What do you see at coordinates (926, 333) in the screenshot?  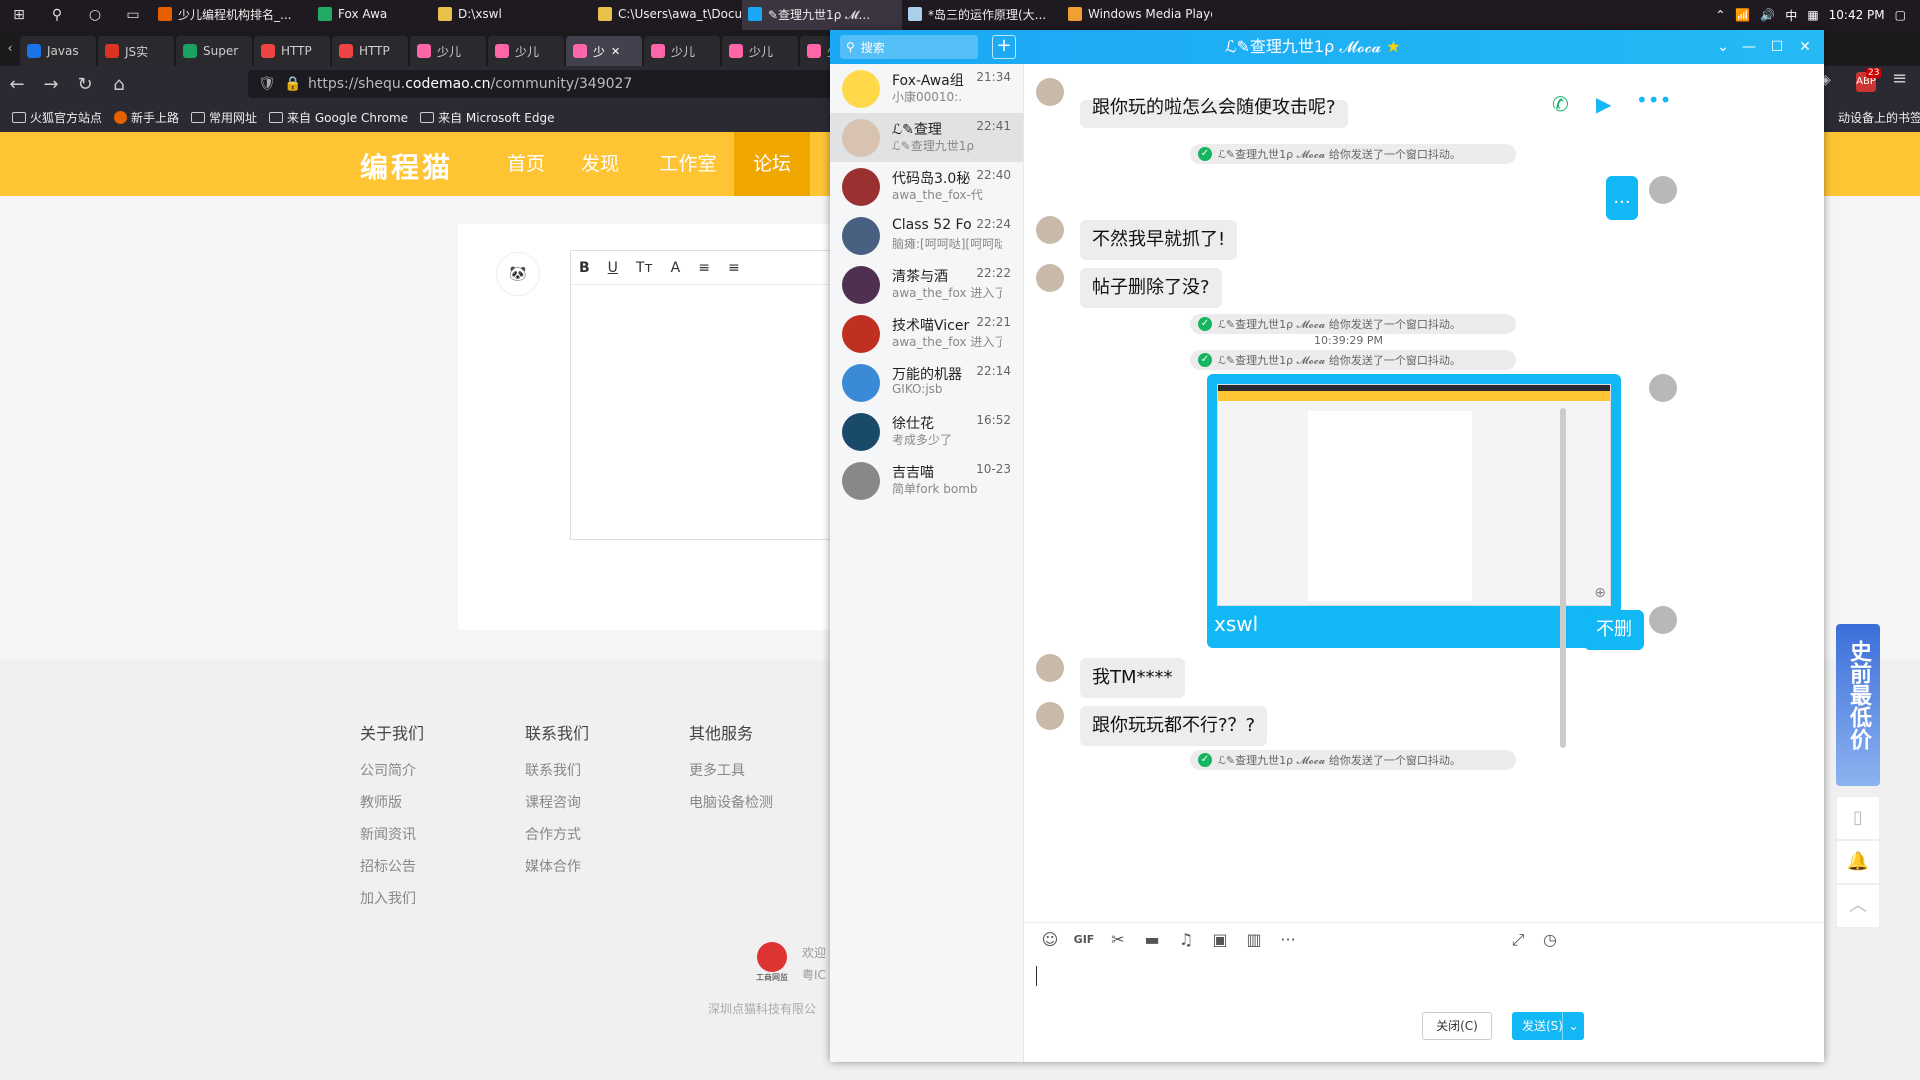 I see `conversation-item: 技术喵Vicer 22:21 awa_the_fox 进入了` at bounding box center [926, 333].